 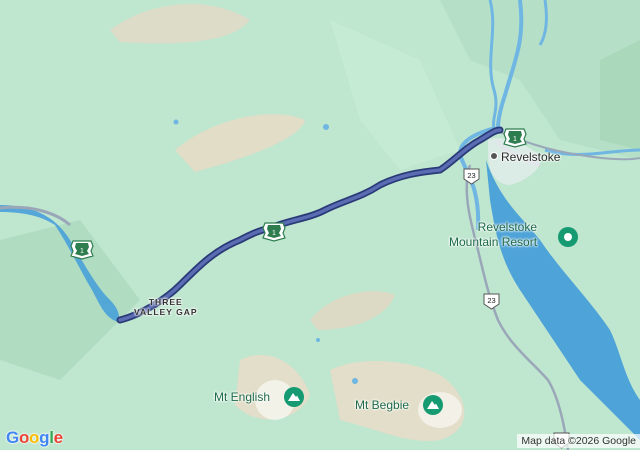 I want to click on place-label-revelstoke: Revelstoke, so click(x=525, y=157).